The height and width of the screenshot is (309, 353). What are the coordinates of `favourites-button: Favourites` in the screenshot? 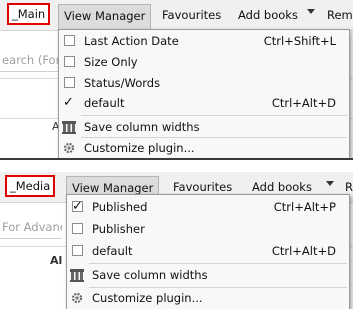 It's located at (191, 15).